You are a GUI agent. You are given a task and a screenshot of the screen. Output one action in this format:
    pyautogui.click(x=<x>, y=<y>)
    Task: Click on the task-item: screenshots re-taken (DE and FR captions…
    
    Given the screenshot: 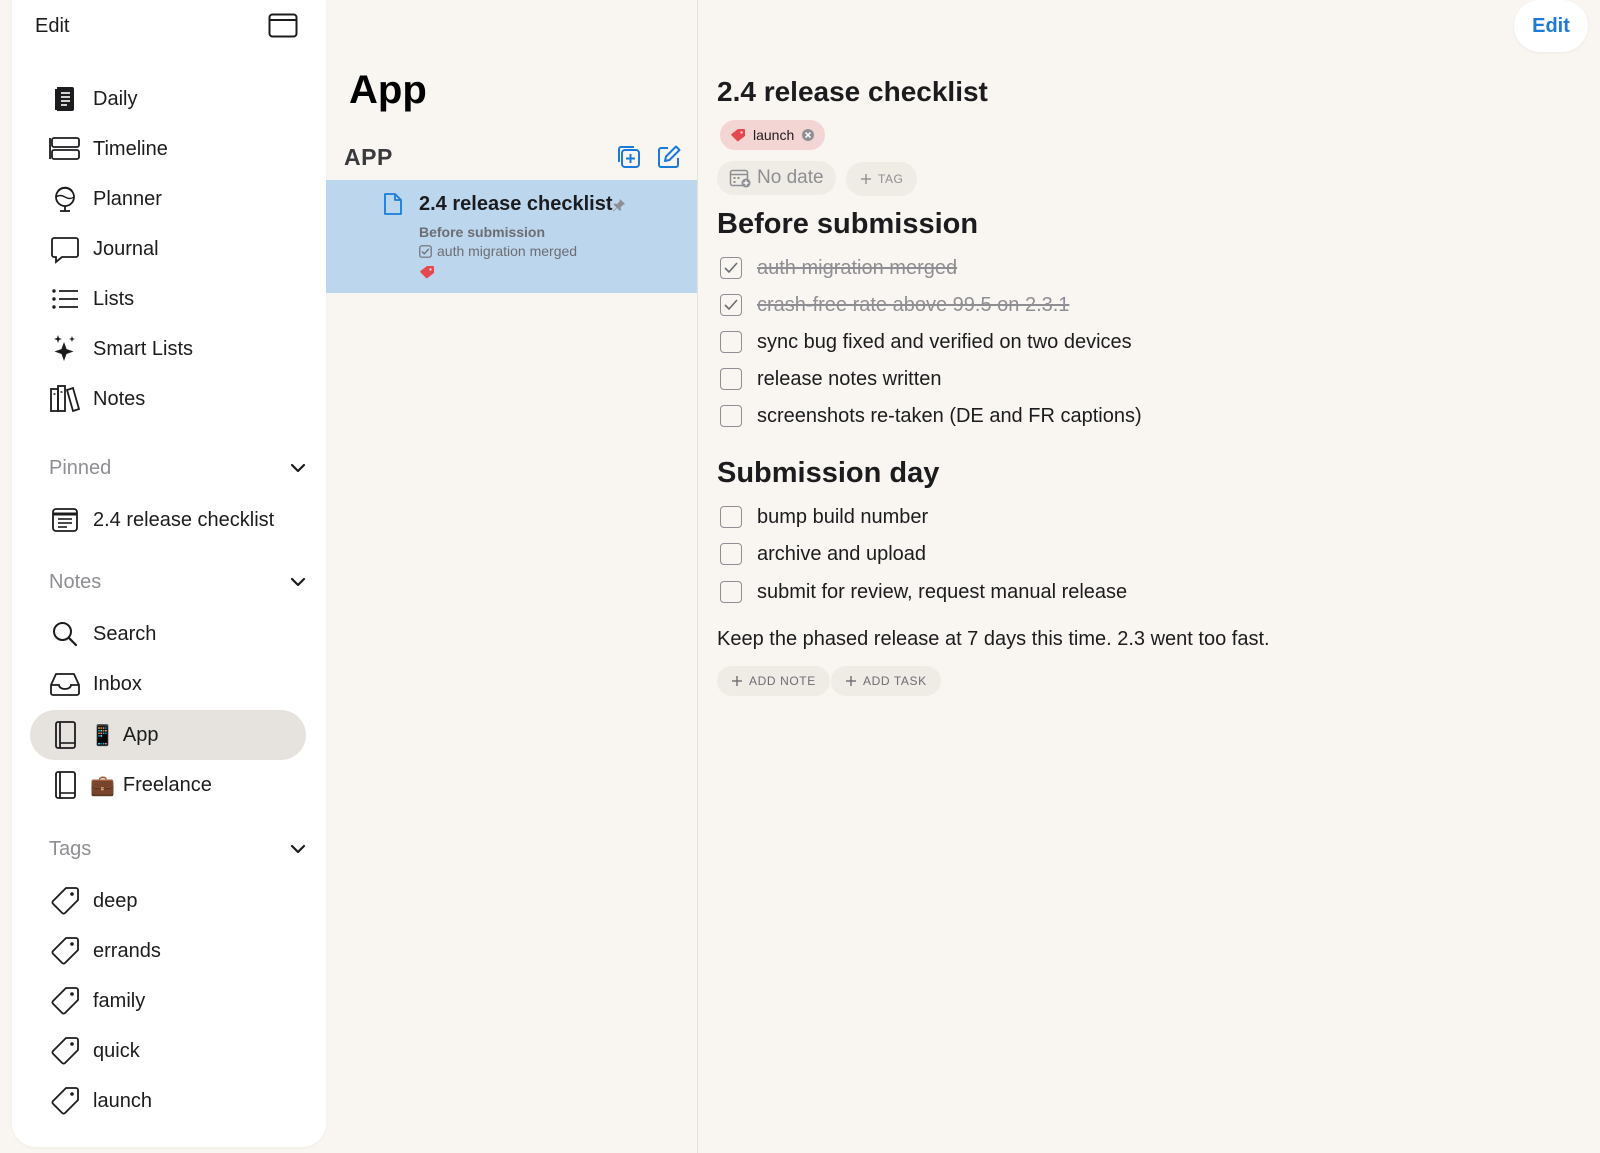 What is the action you would take?
    pyautogui.click(x=931, y=416)
    